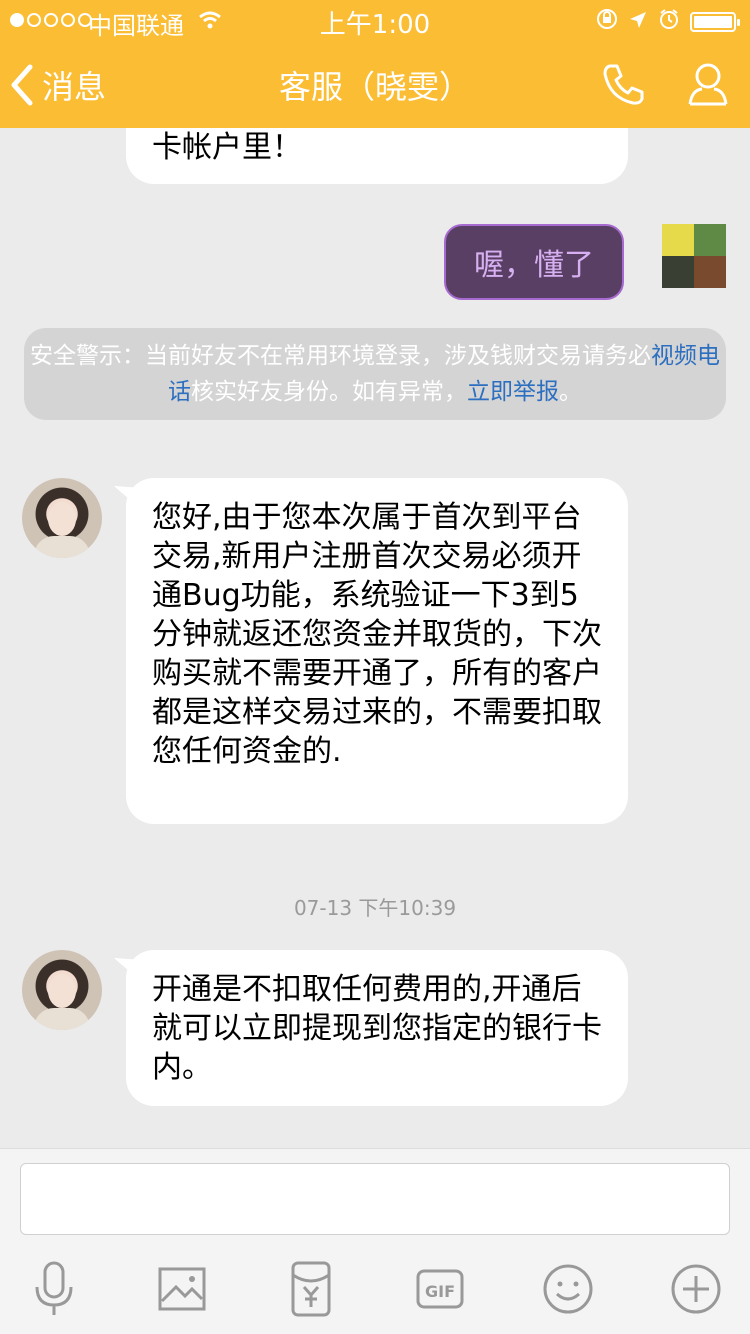 The height and width of the screenshot is (1334, 750). What do you see at coordinates (375, 908) in the screenshot?
I see `timestamp: 07-13 下午10:39` at bounding box center [375, 908].